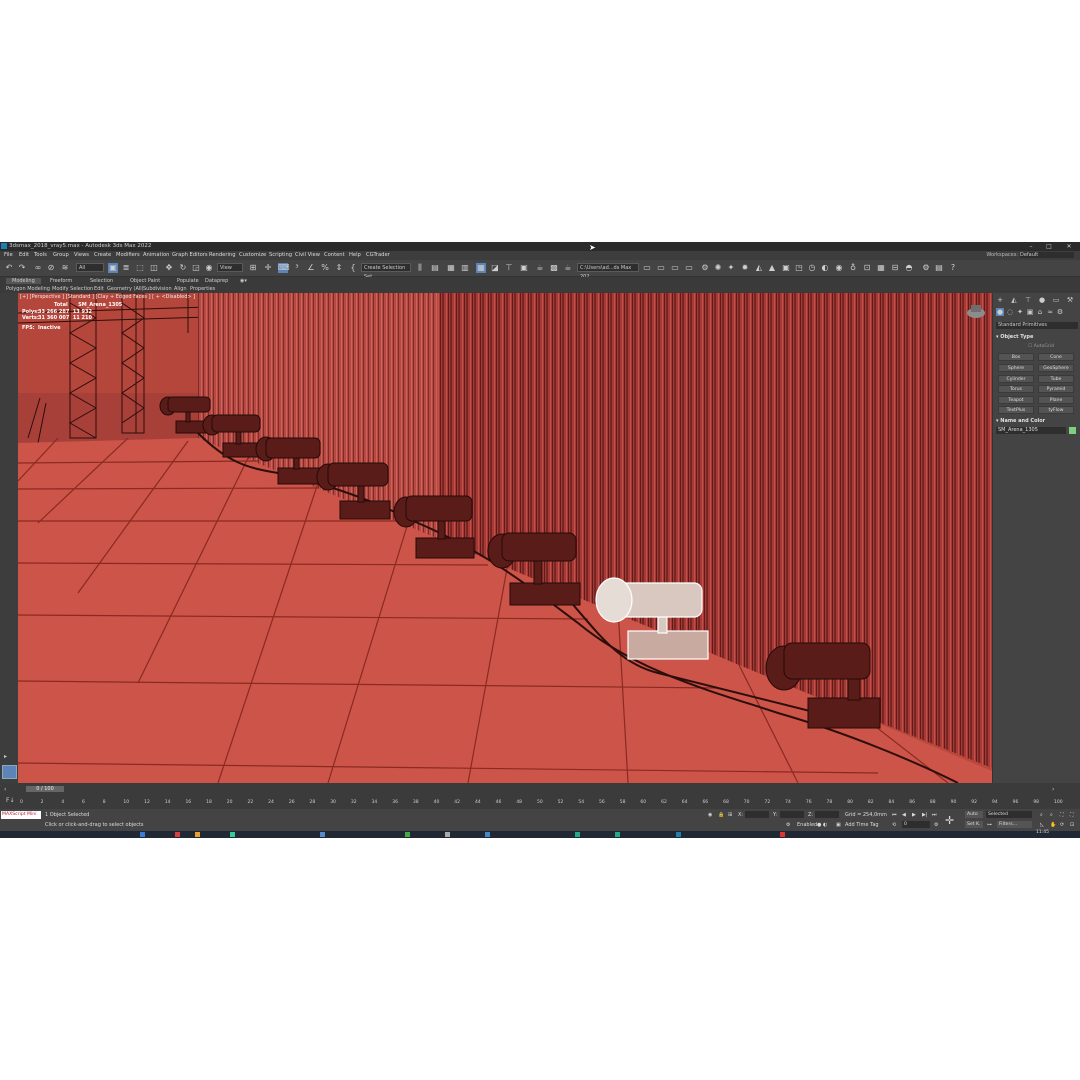 Image resolution: width=1080 pixels, height=1080 pixels. Describe the element at coordinates (608, 271) in the screenshot. I see `project-path-dropdown: C:\Users\ad...ds Max 202` at that location.